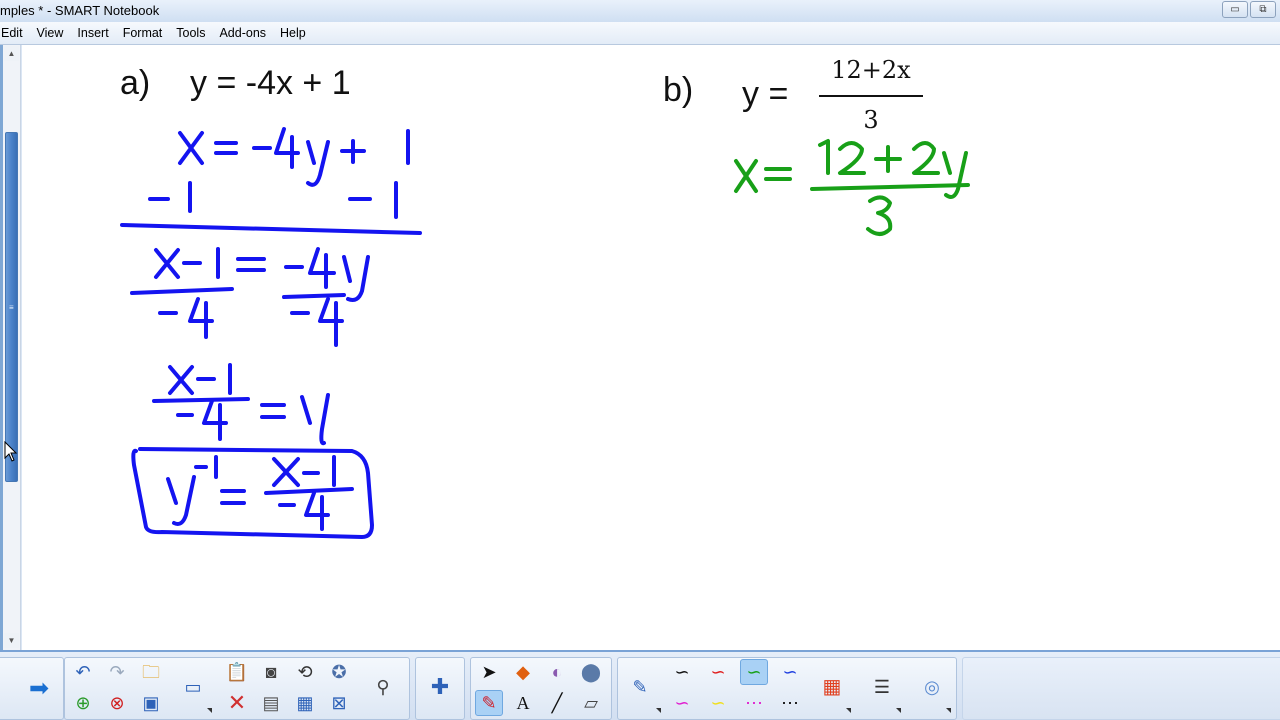 The height and width of the screenshot is (720, 1280). Describe the element at coordinates (50, 33) in the screenshot. I see `menu-view: View` at that location.